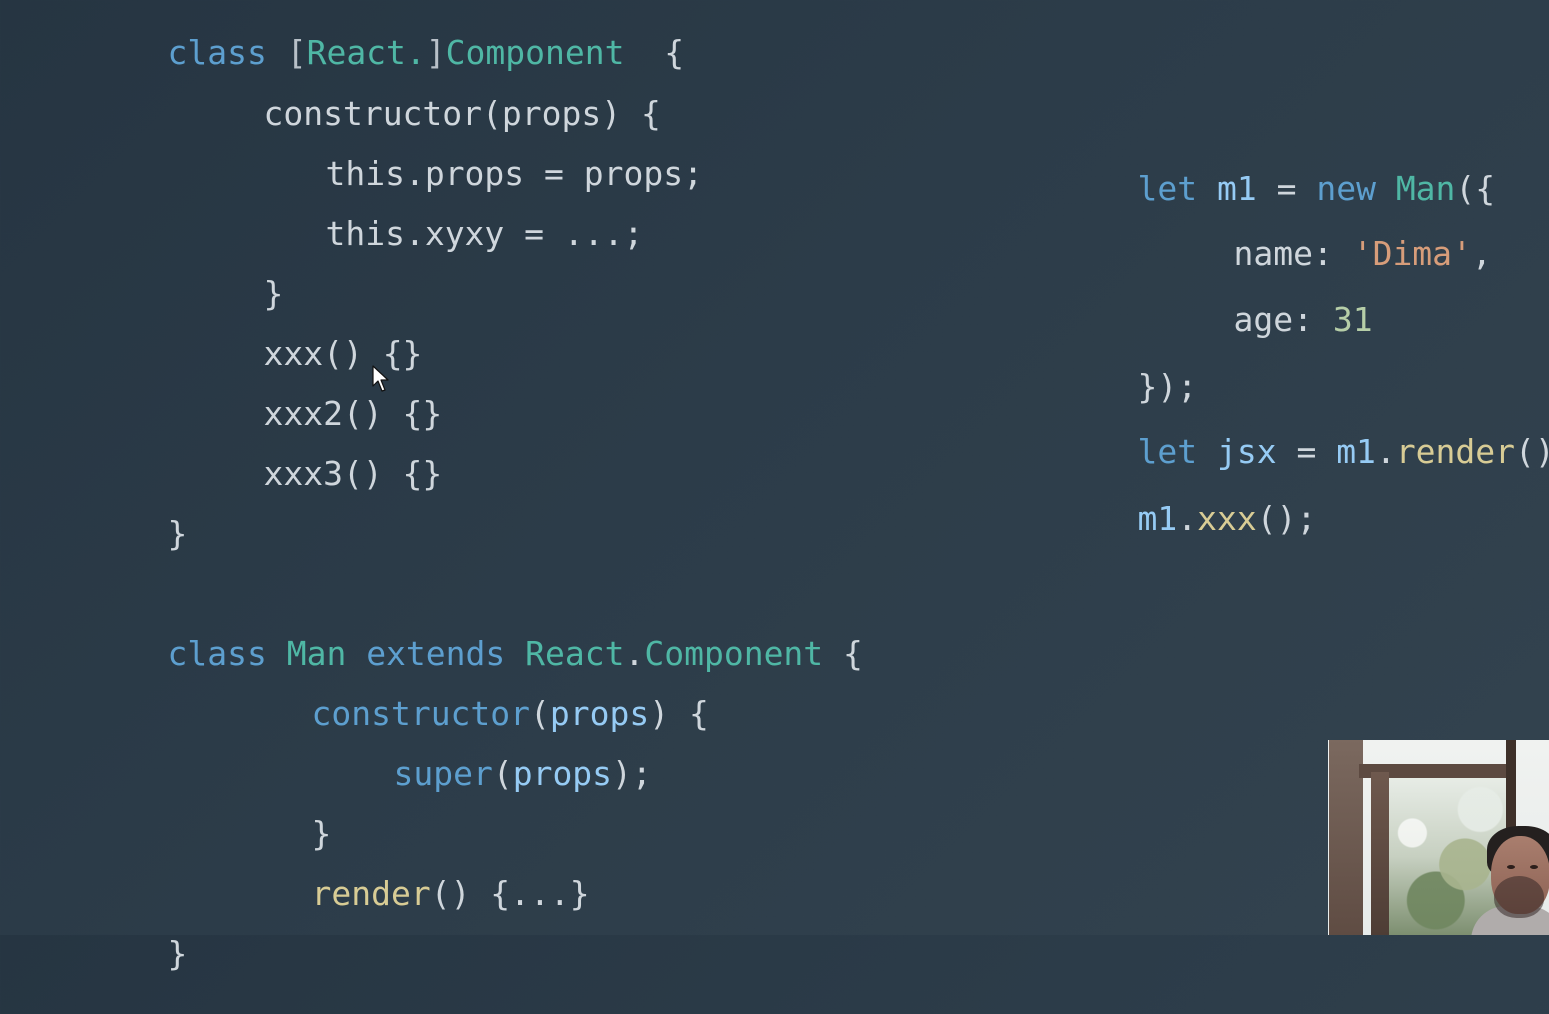  Describe the element at coordinates (1380, 853) in the screenshot. I see `window-frame-middle` at that location.